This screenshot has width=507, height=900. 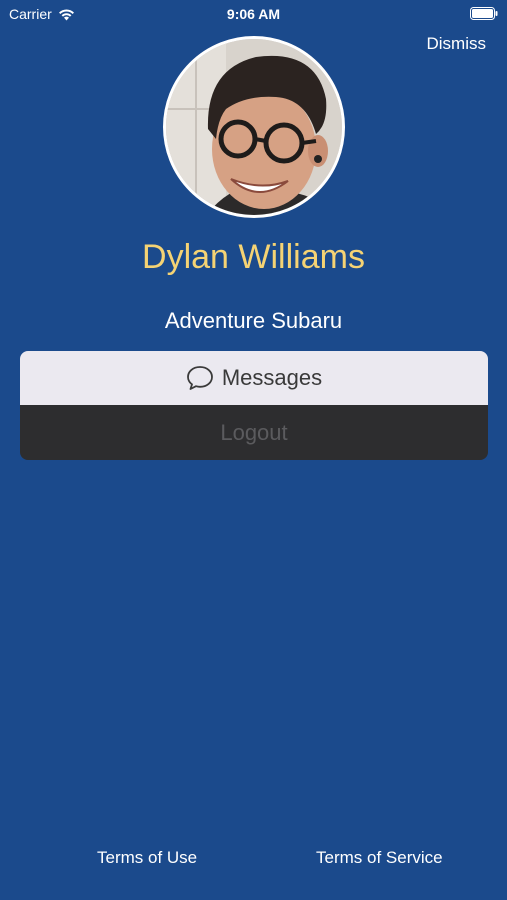 I want to click on messages-label: Messages, so click(x=272, y=377).